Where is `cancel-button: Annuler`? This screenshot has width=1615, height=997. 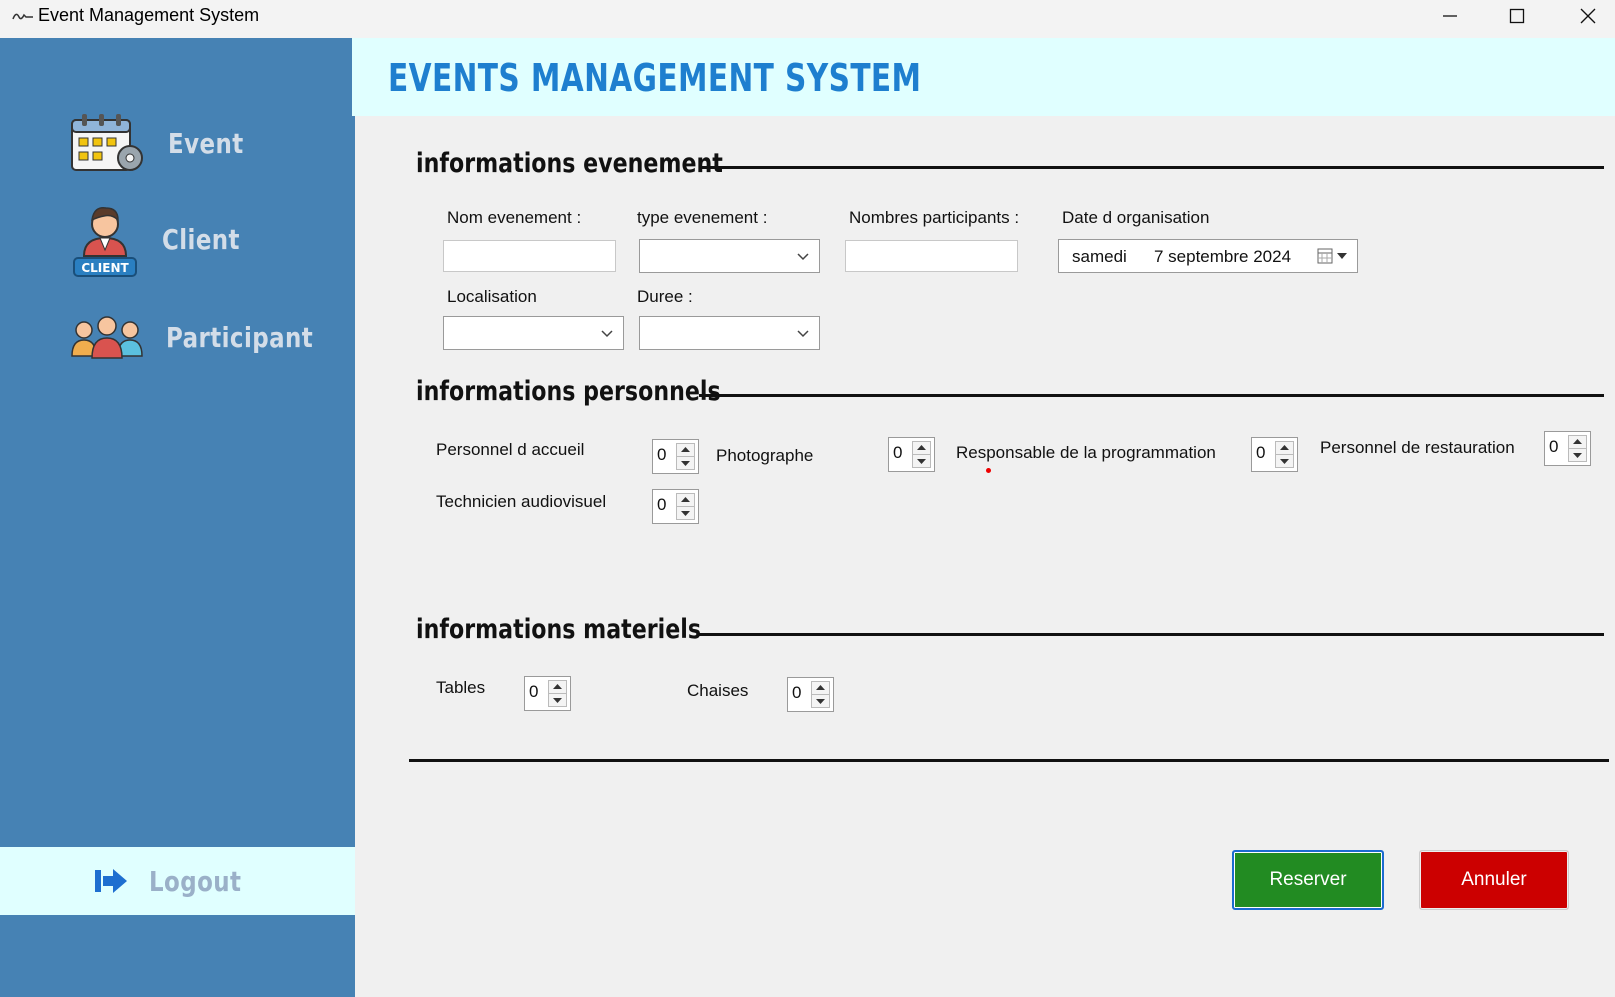 cancel-button: Annuler is located at coordinates (1494, 880).